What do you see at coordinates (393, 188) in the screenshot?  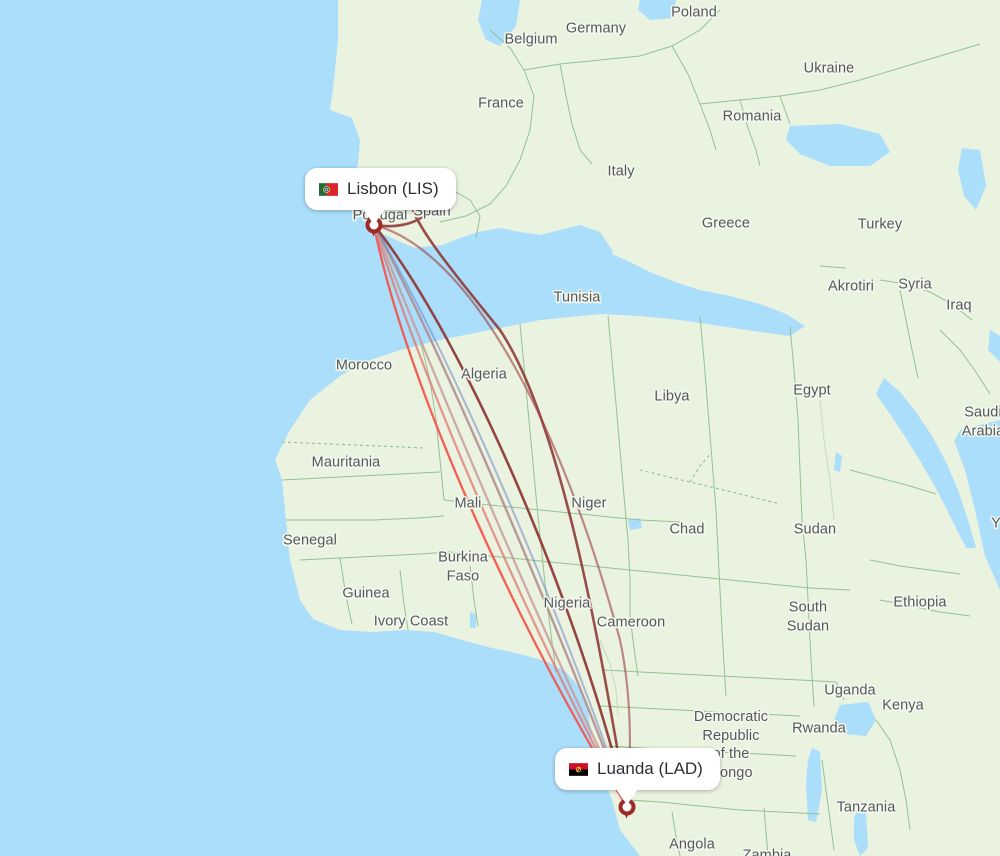 I see `airport-tooltip-label: Lisbon (LIS)` at bounding box center [393, 188].